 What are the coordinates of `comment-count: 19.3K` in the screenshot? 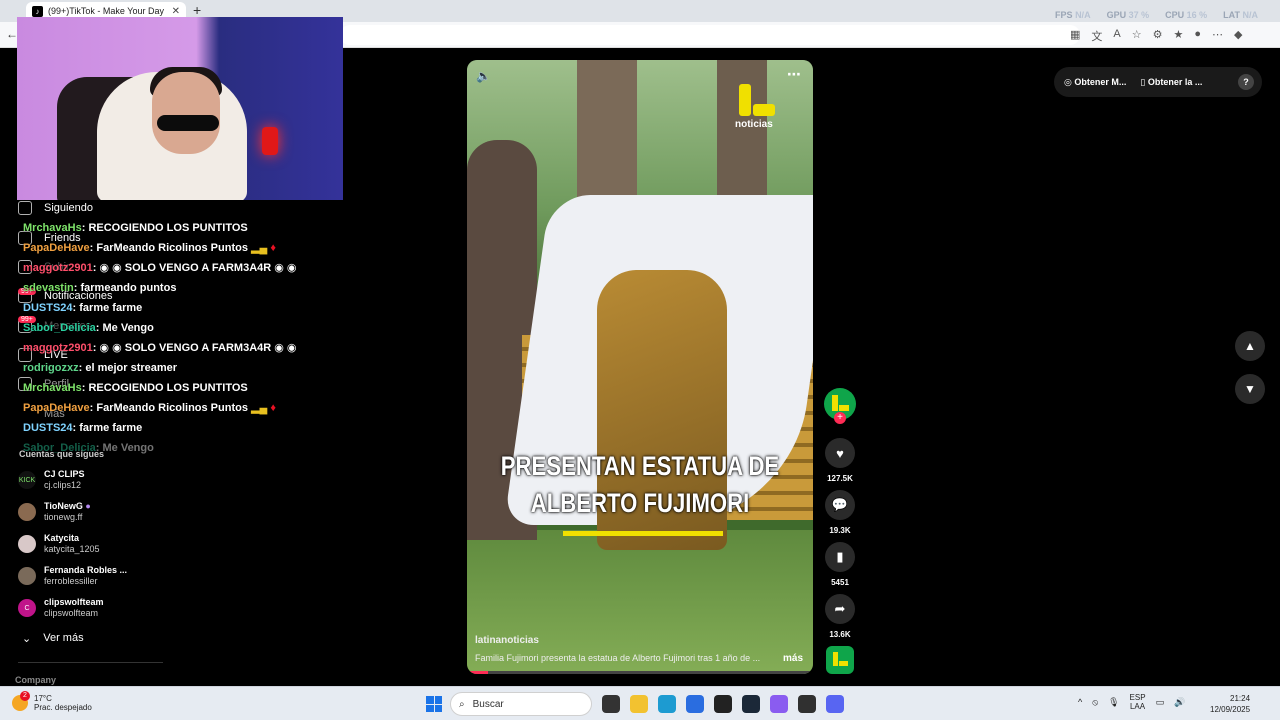 It's located at (840, 530).